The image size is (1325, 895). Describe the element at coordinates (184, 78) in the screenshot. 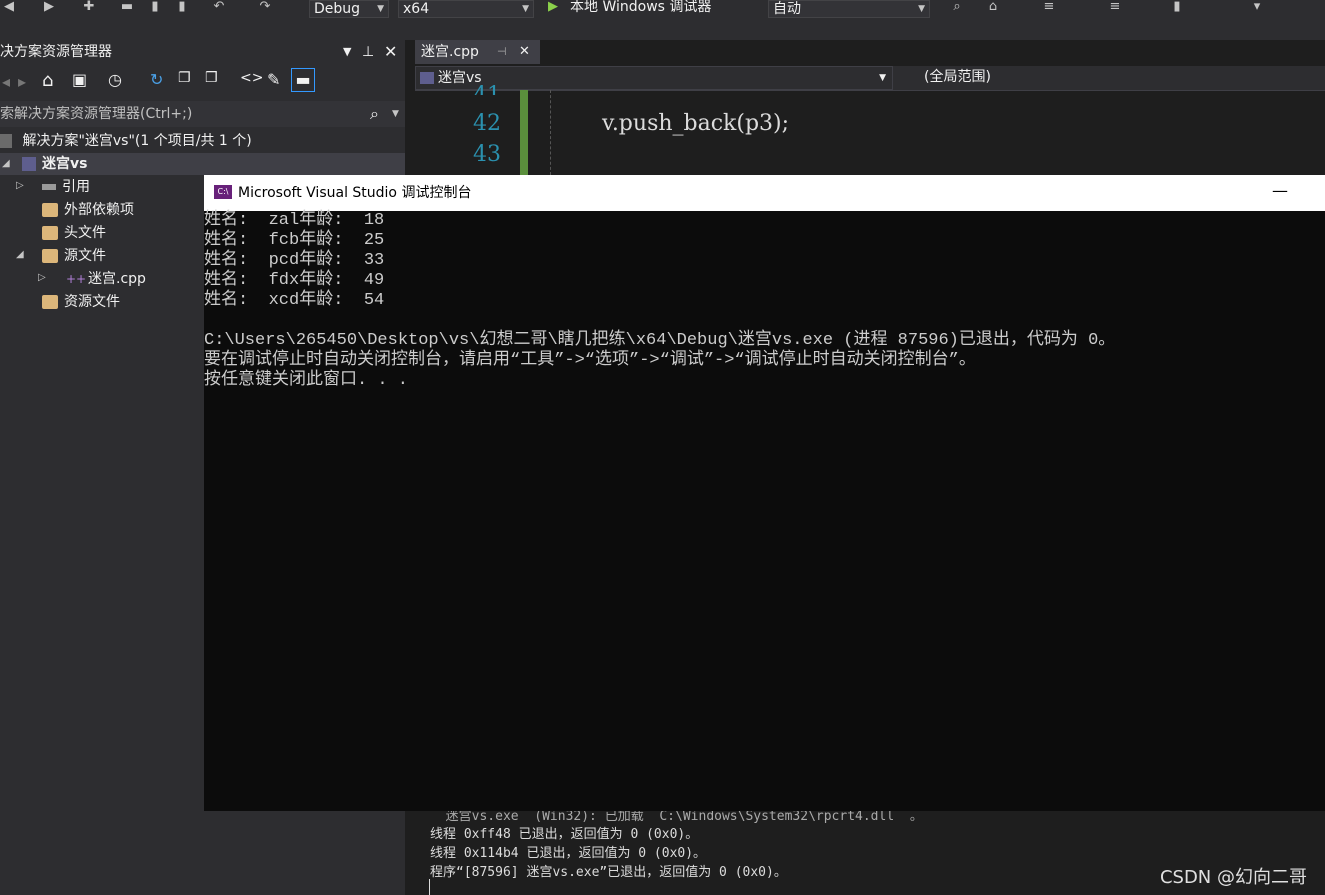

I see `collapse-all-icon: ❐` at that location.